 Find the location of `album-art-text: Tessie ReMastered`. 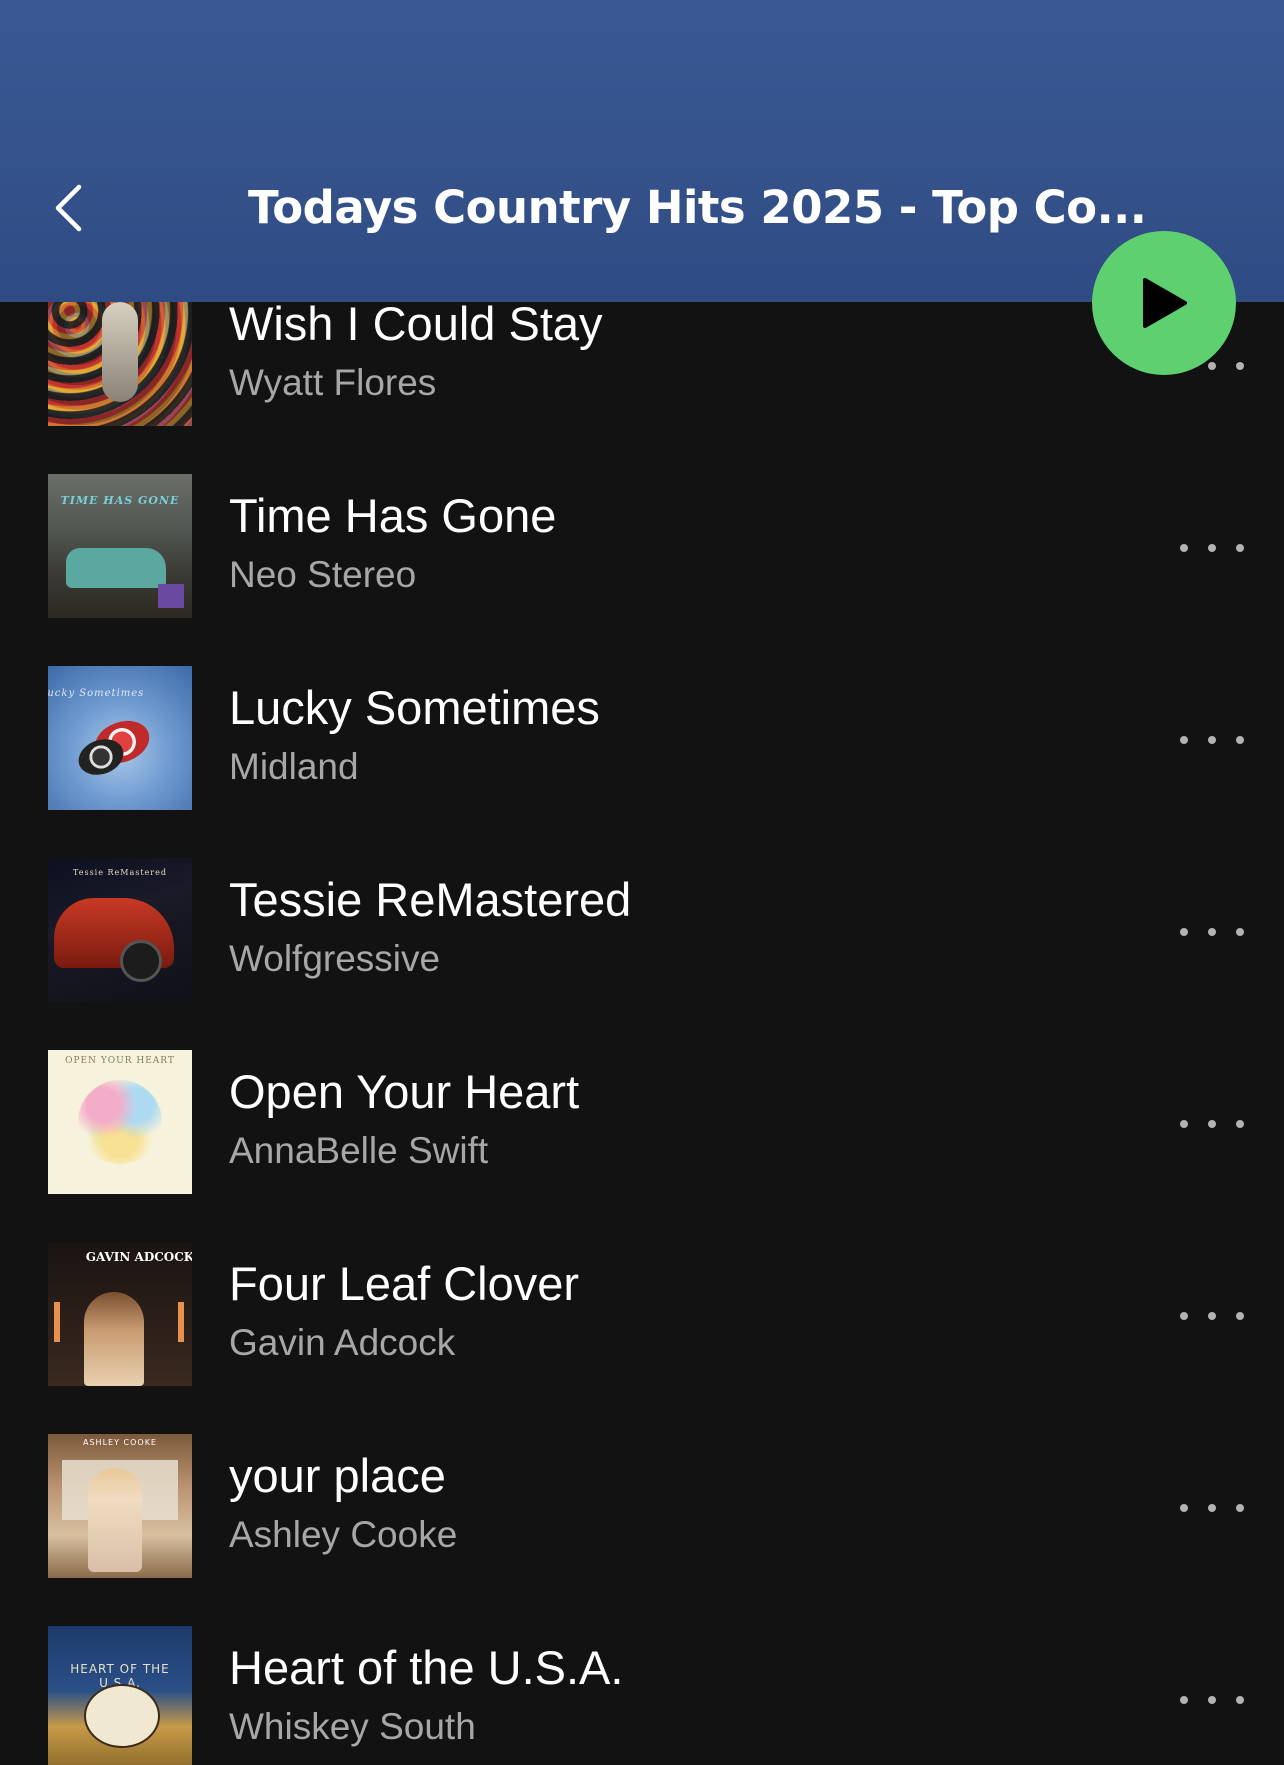

album-art-text: Tessie ReMastered is located at coordinates (120, 872).